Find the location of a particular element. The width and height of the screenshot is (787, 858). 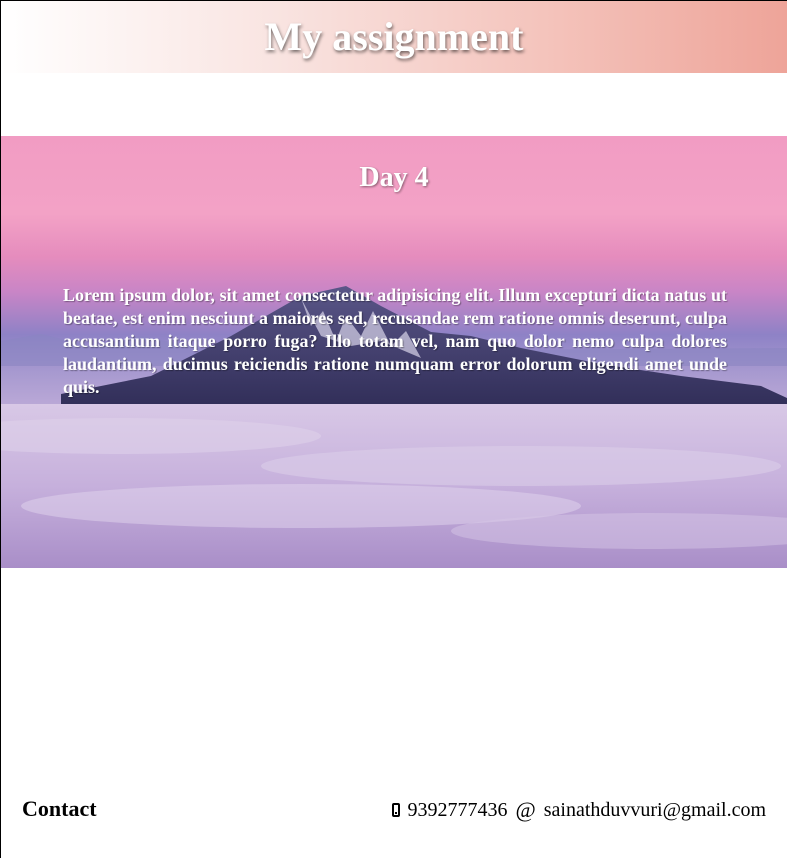

page-header: My assignment is located at coordinates (394, 37).